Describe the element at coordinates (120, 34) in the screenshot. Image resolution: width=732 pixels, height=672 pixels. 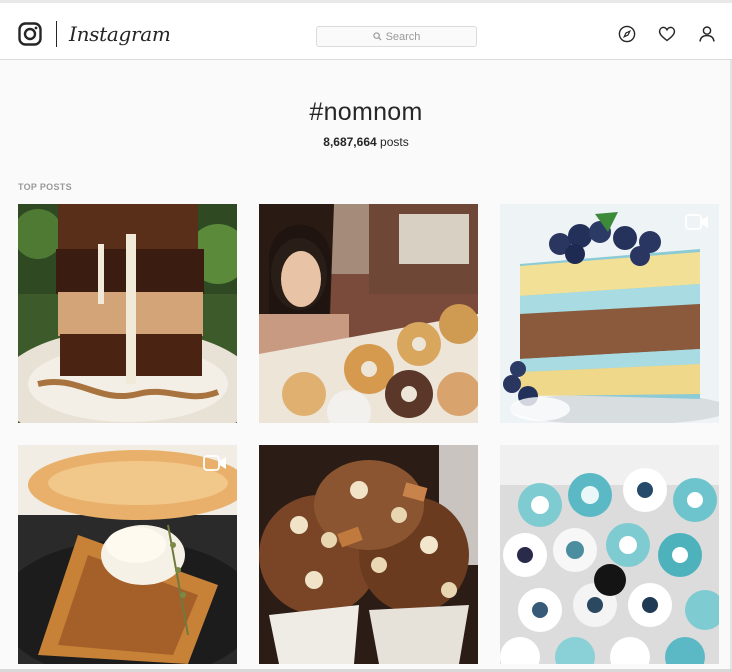
I see `instagram-wordmark: Instagram` at that location.